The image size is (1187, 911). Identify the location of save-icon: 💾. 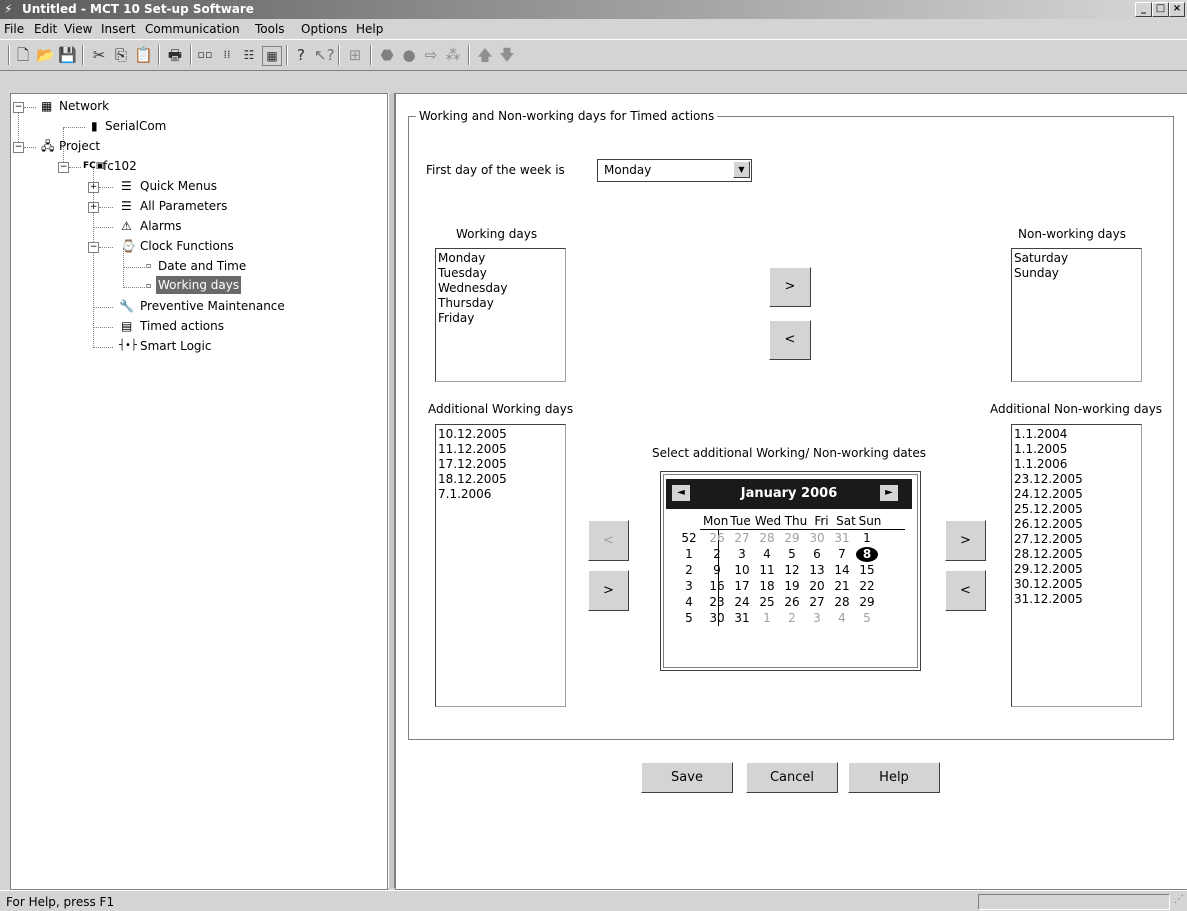
(67, 55).